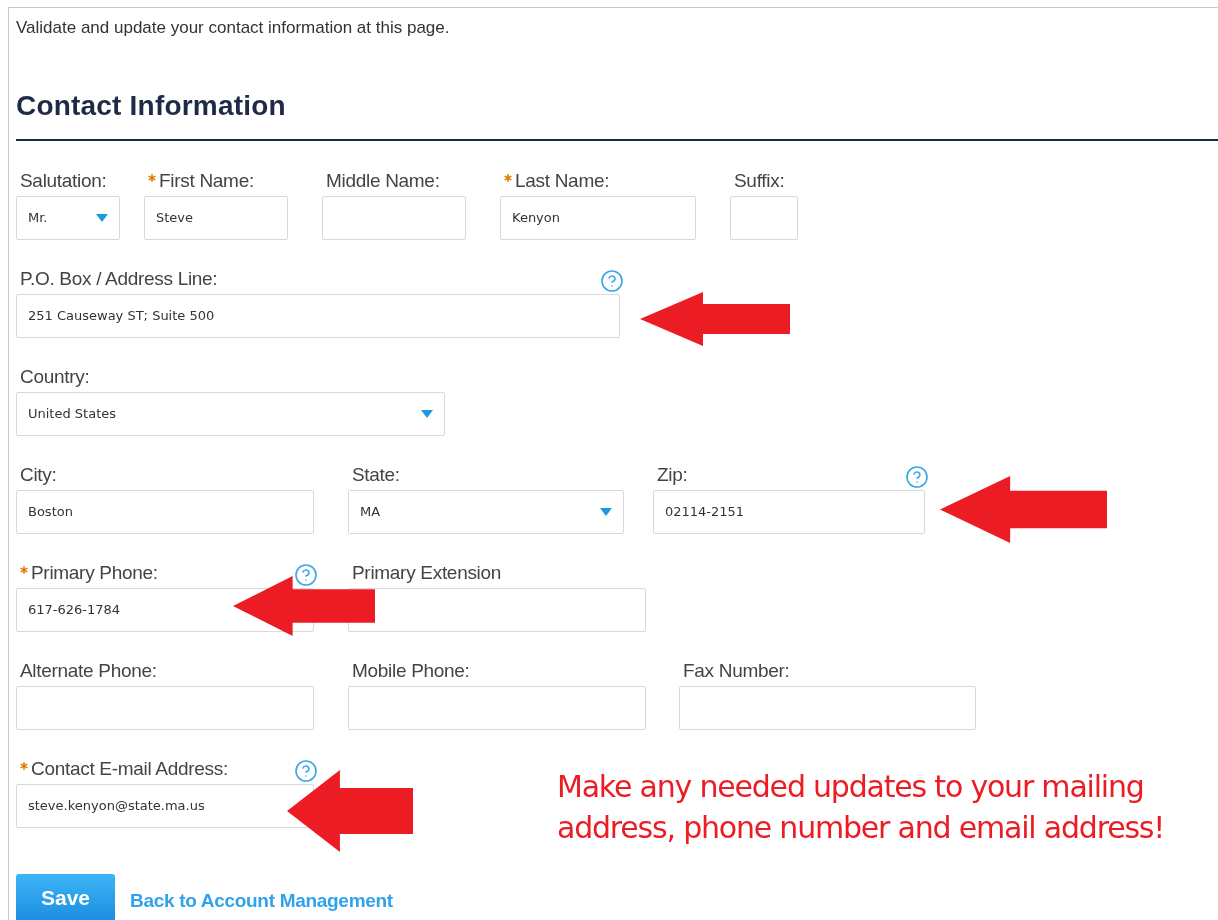 The height and width of the screenshot is (920, 1218). I want to click on input-field: Boston, so click(165, 512).